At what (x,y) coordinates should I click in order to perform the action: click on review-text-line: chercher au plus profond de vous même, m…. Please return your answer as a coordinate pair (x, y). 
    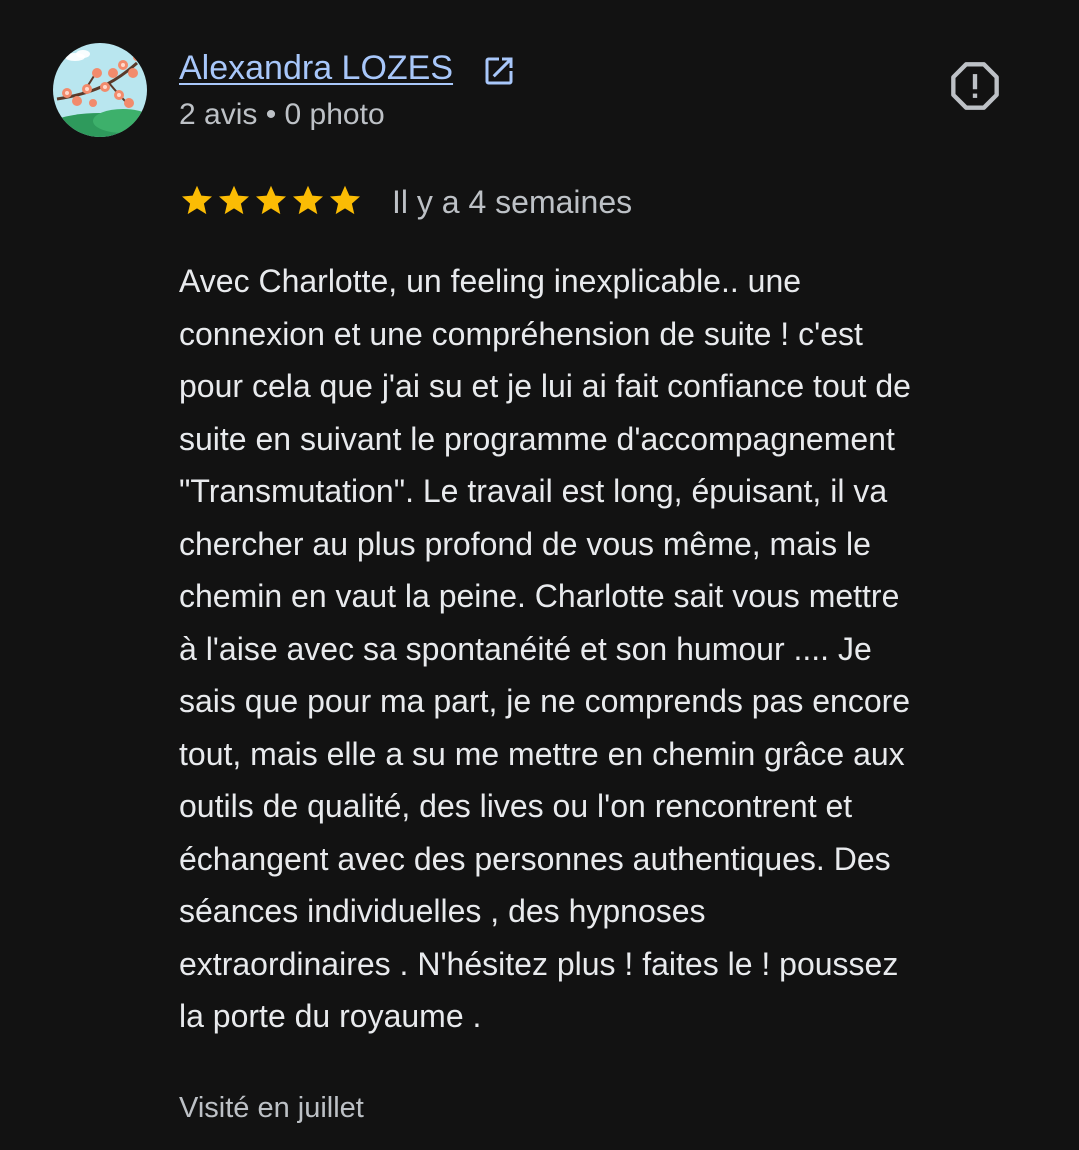
    Looking at the image, I should click on (525, 543).